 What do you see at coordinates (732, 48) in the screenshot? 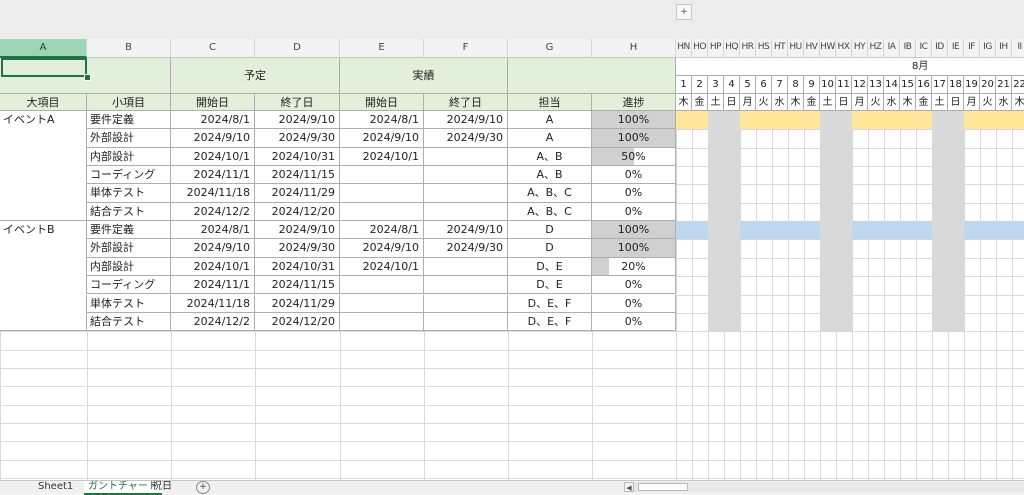
I see `column-header-hq: HQ` at bounding box center [732, 48].